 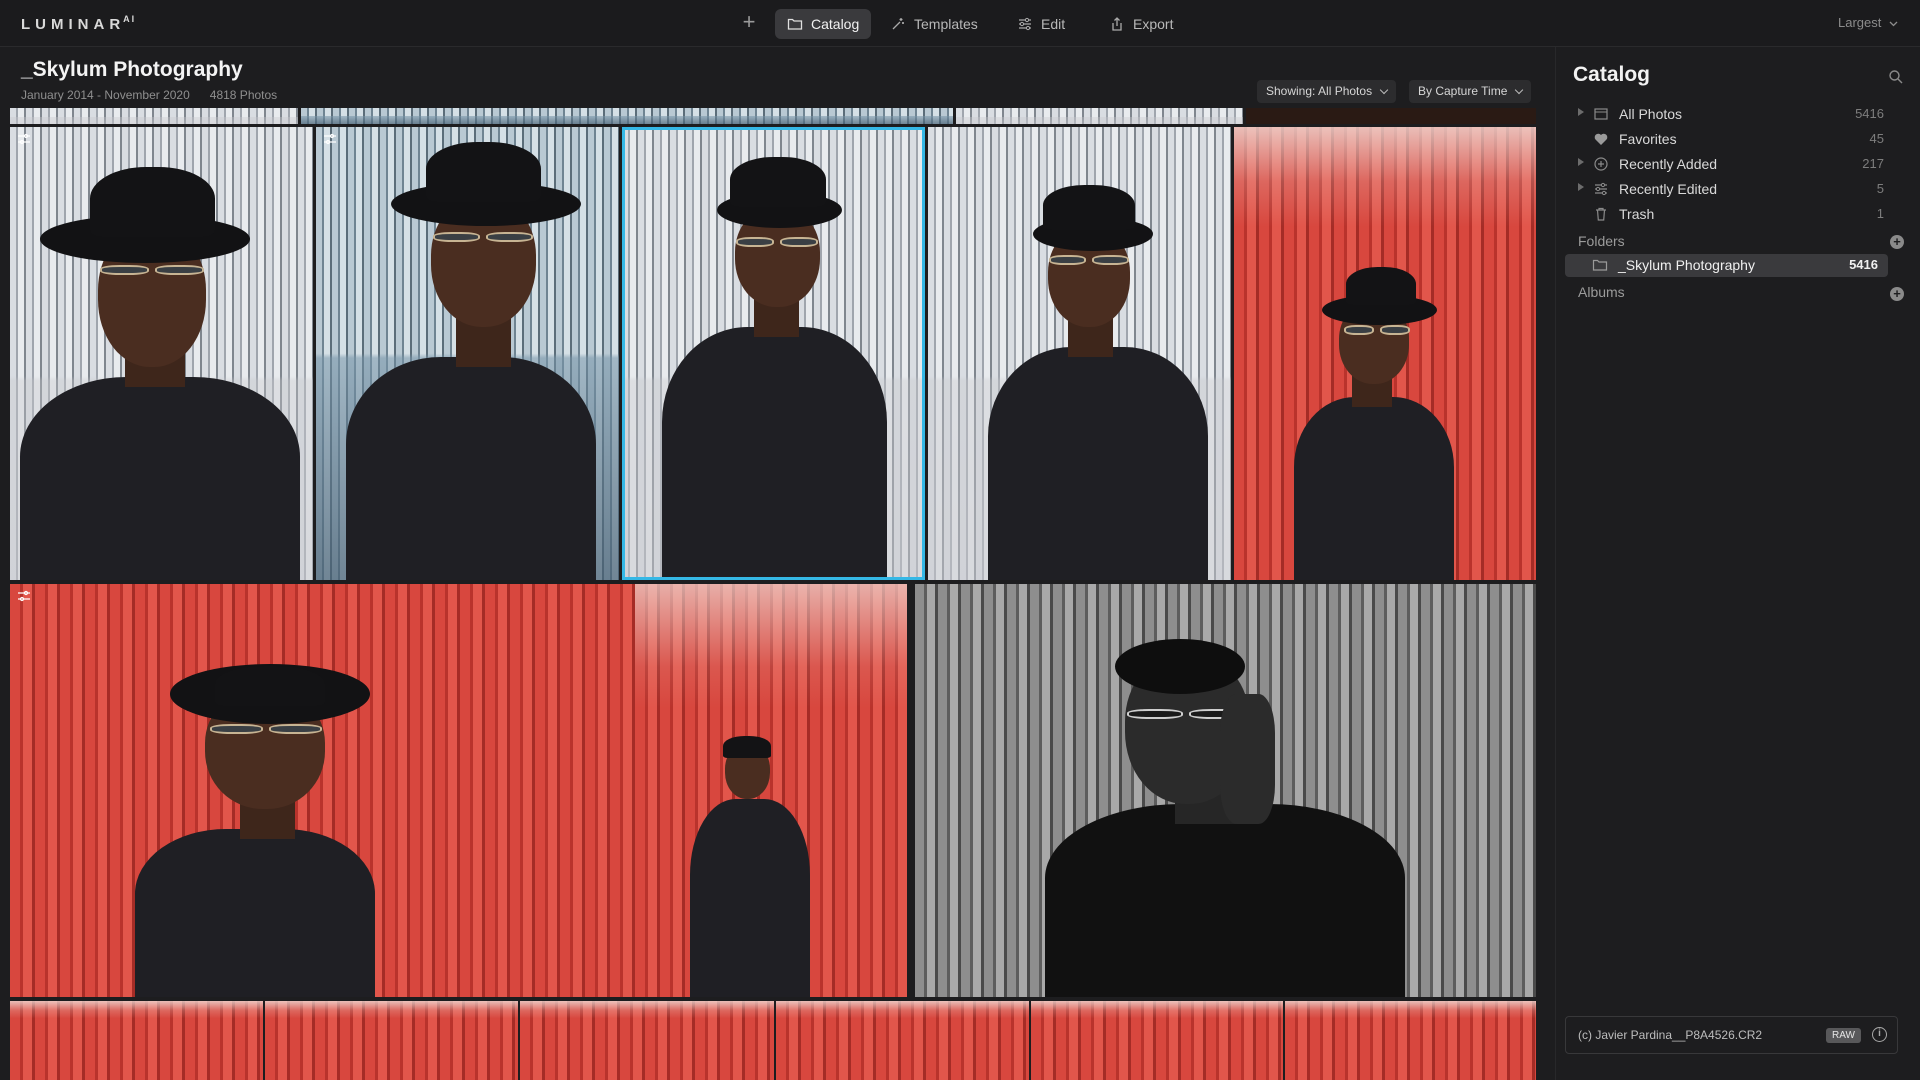 I want to click on sidebar-item-recently-added: Recently Added 217, so click(x=1738, y=164).